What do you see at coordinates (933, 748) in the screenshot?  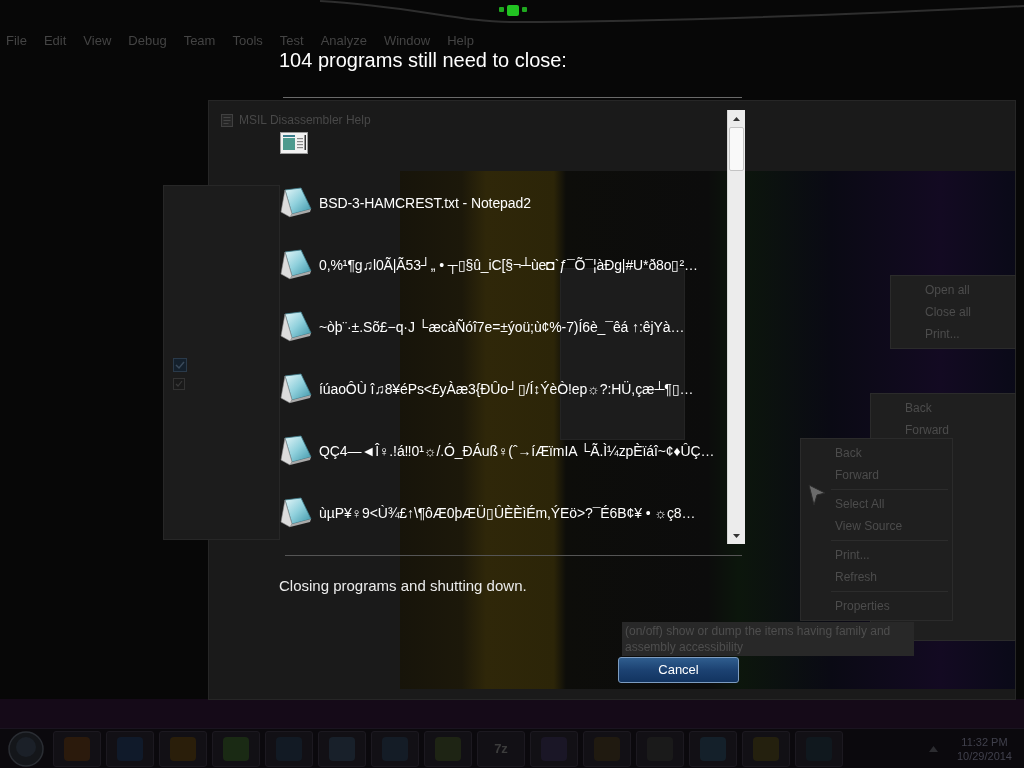 I see `caret-up-icon` at bounding box center [933, 748].